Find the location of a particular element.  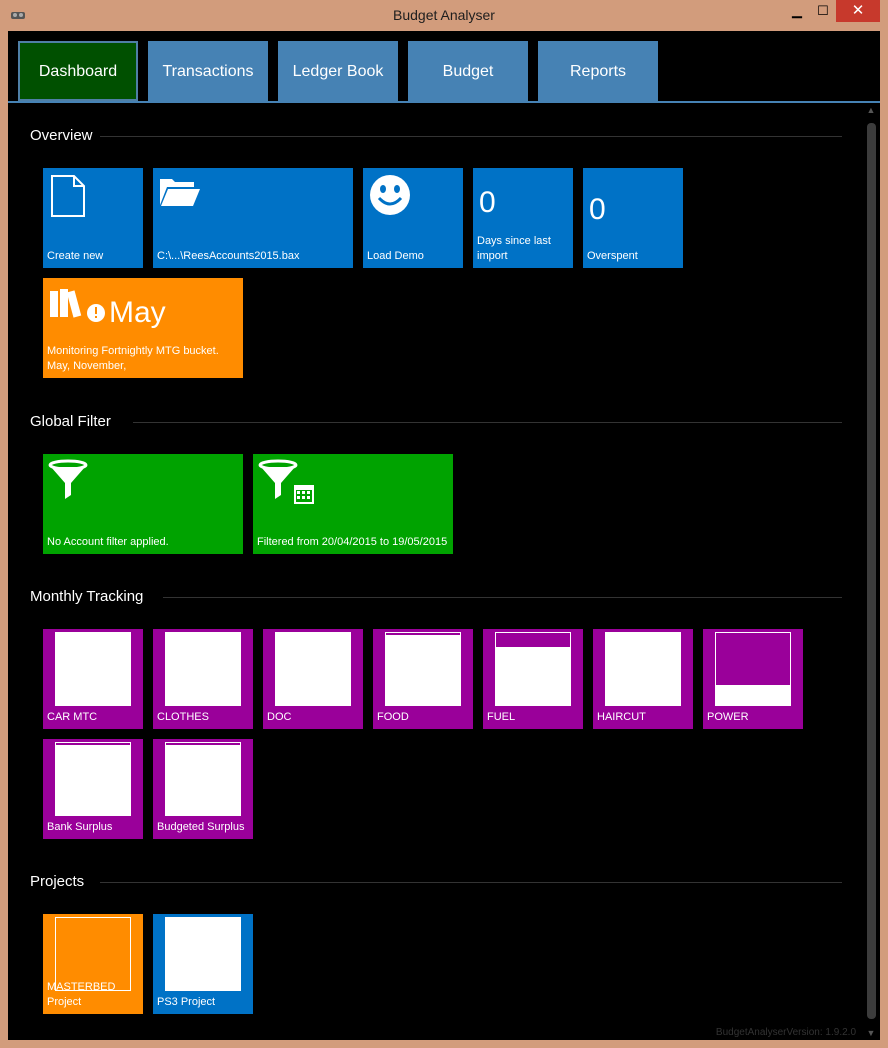

tracking-1-progress-gauge is located at coordinates (93, 669).